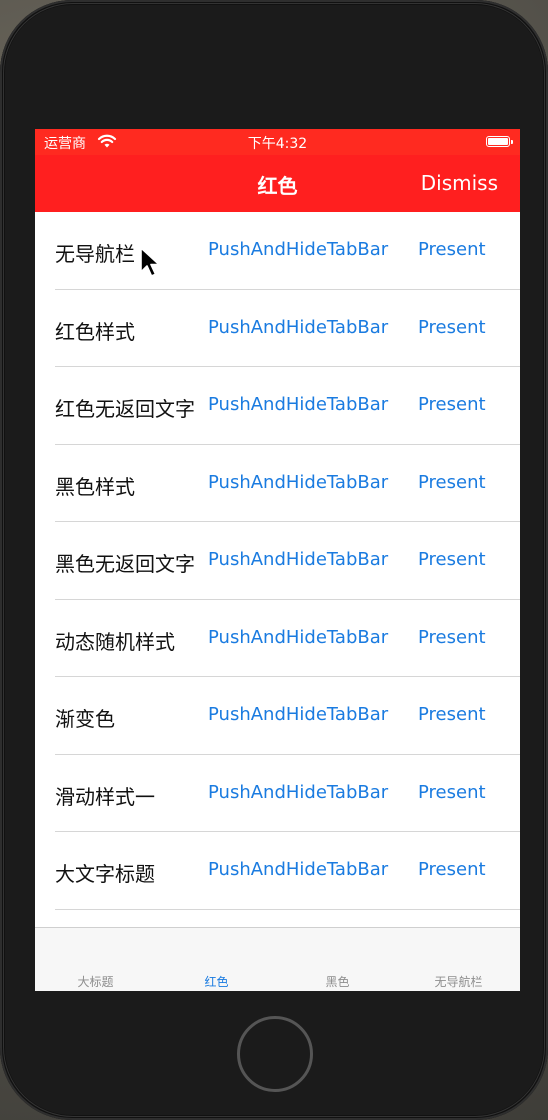 The height and width of the screenshot is (1120, 548). What do you see at coordinates (85, 719) in the screenshot?
I see `row-title: 渐变色` at bounding box center [85, 719].